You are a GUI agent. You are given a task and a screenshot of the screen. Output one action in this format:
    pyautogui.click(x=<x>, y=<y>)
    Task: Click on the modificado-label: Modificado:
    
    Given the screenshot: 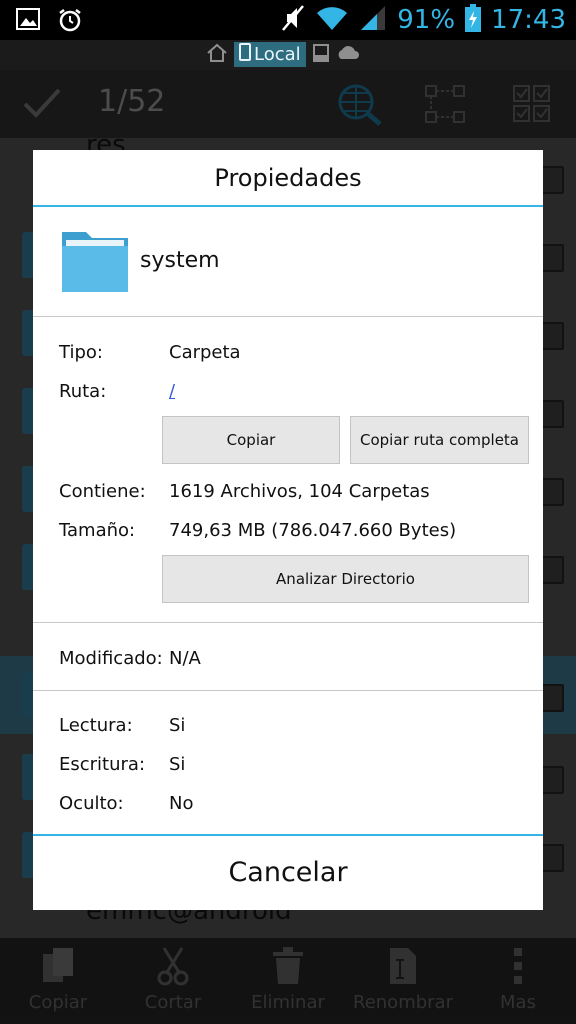 What is the action you would take?
    pyautogui.click(x=111, y=658)
    